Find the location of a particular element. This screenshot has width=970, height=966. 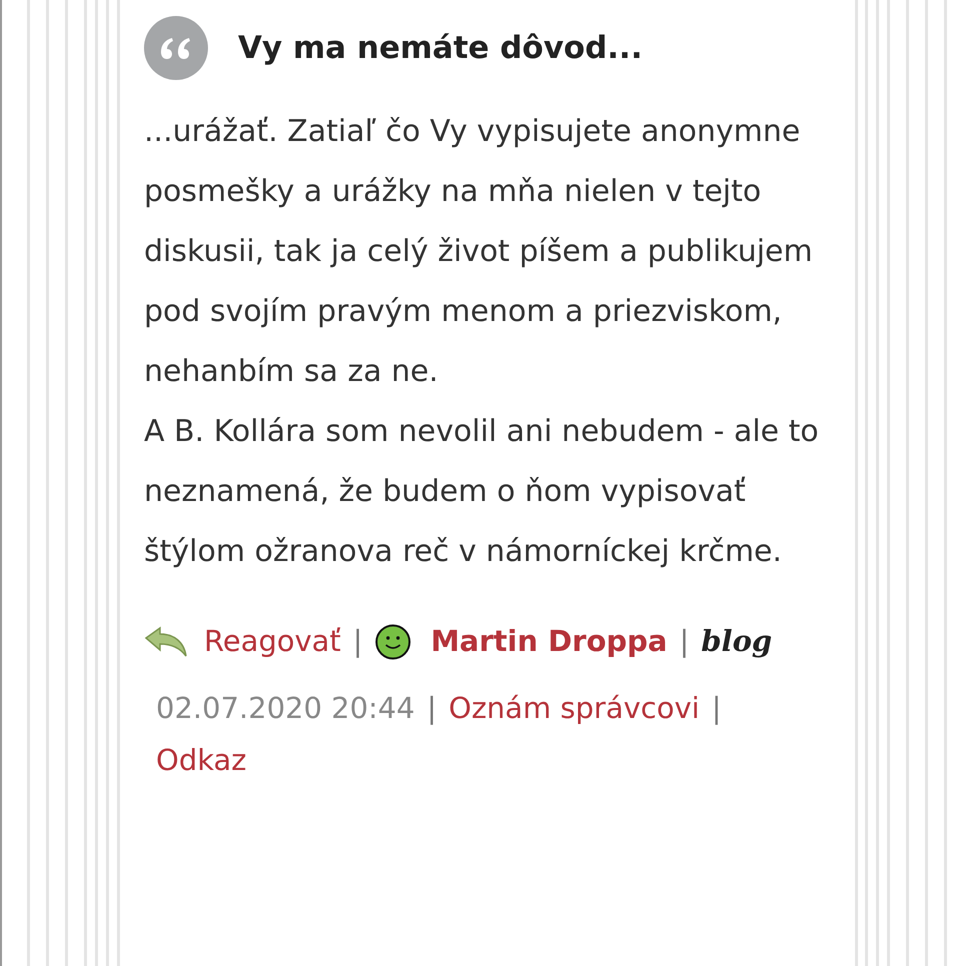

blog-link: blog is located at coordinates (736, 642).